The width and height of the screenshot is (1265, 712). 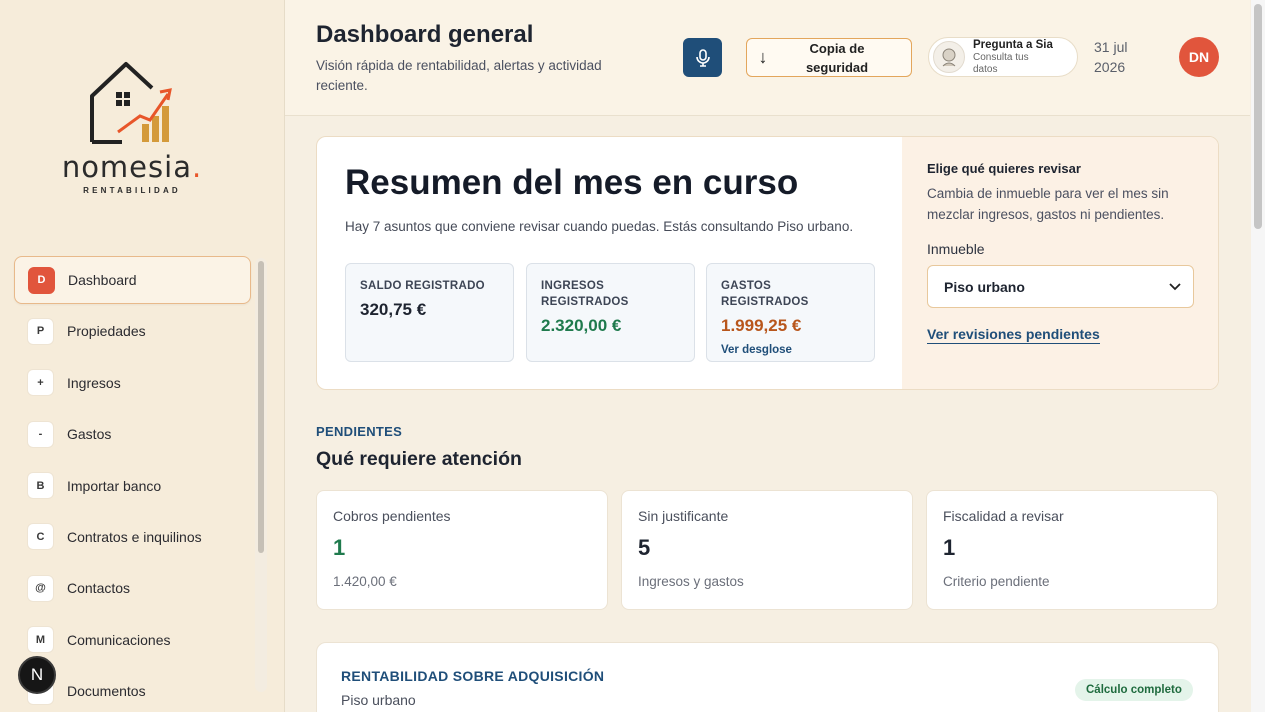 What do you see at coordinates (393, 309) in the screenshot?
I see `stat-value: 320,75 €` at bounding box center [393, 309].